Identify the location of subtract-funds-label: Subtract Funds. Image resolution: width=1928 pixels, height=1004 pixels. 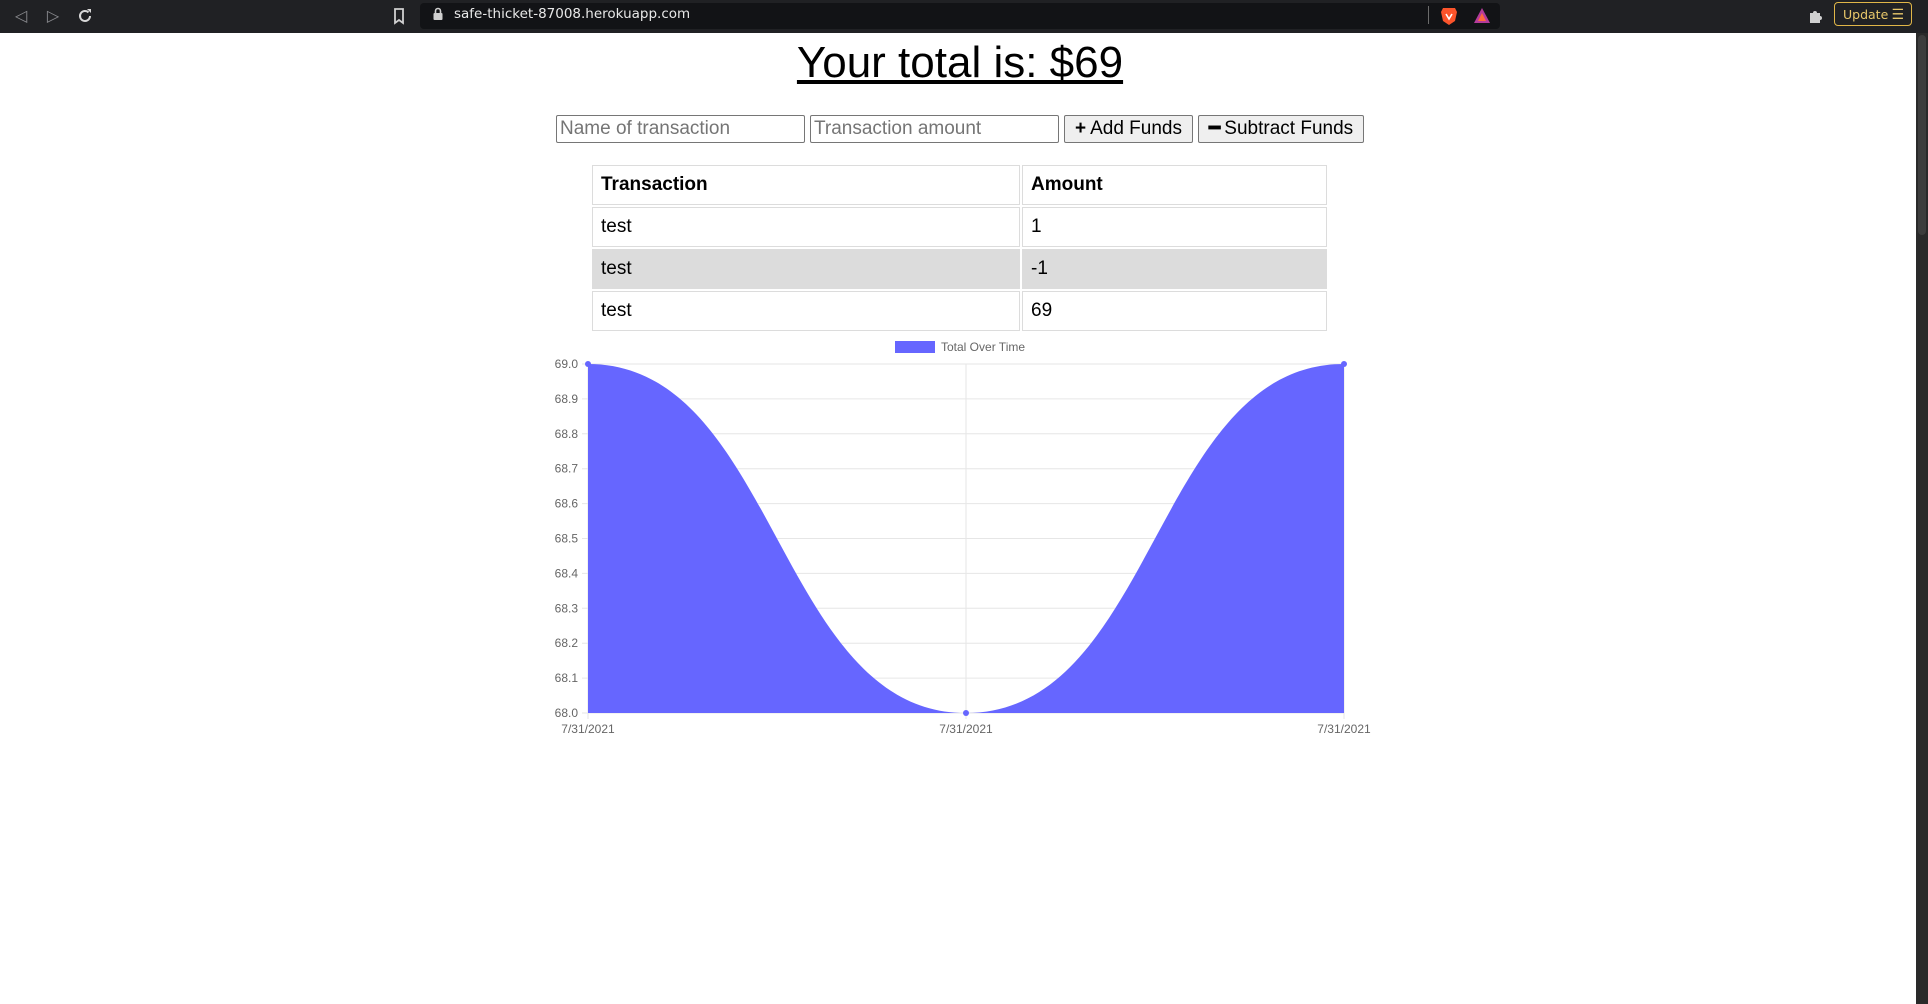
(1289, 128).